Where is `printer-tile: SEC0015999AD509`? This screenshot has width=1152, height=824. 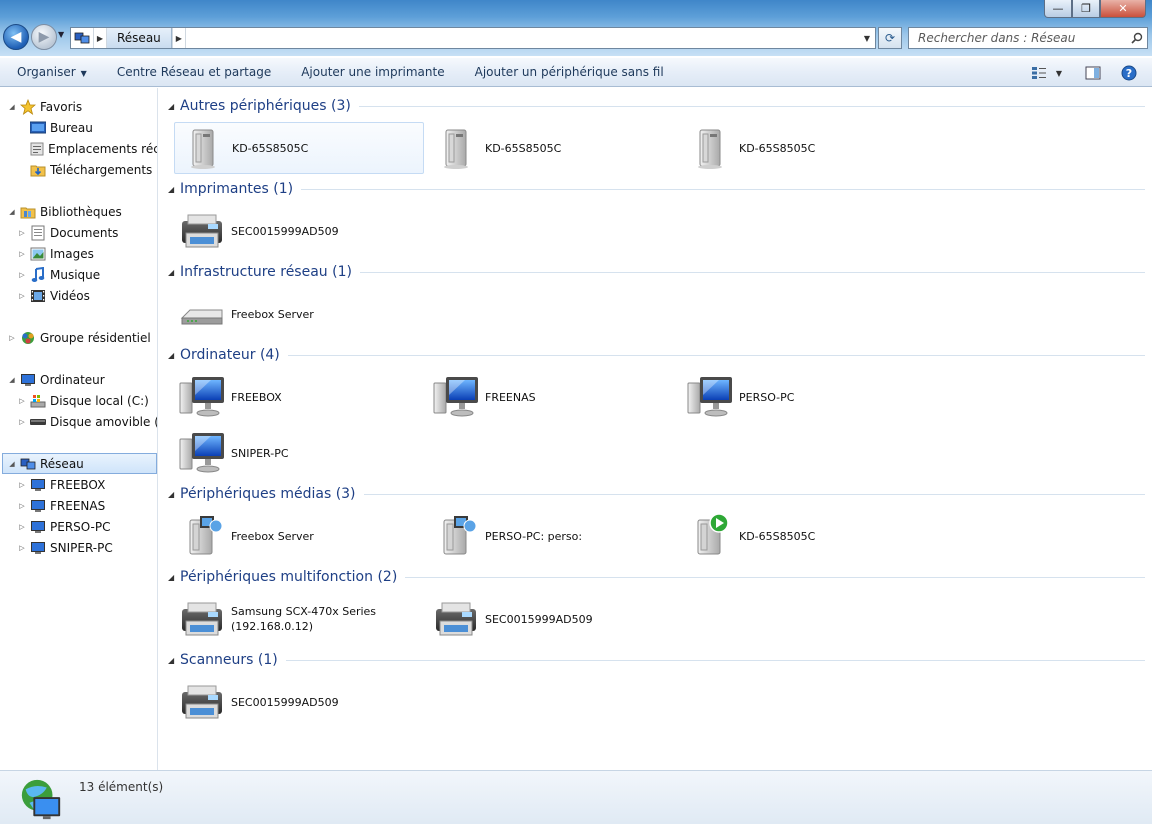 printer-tile: SEC0015999AD509 is located at coordinates (299, 231).